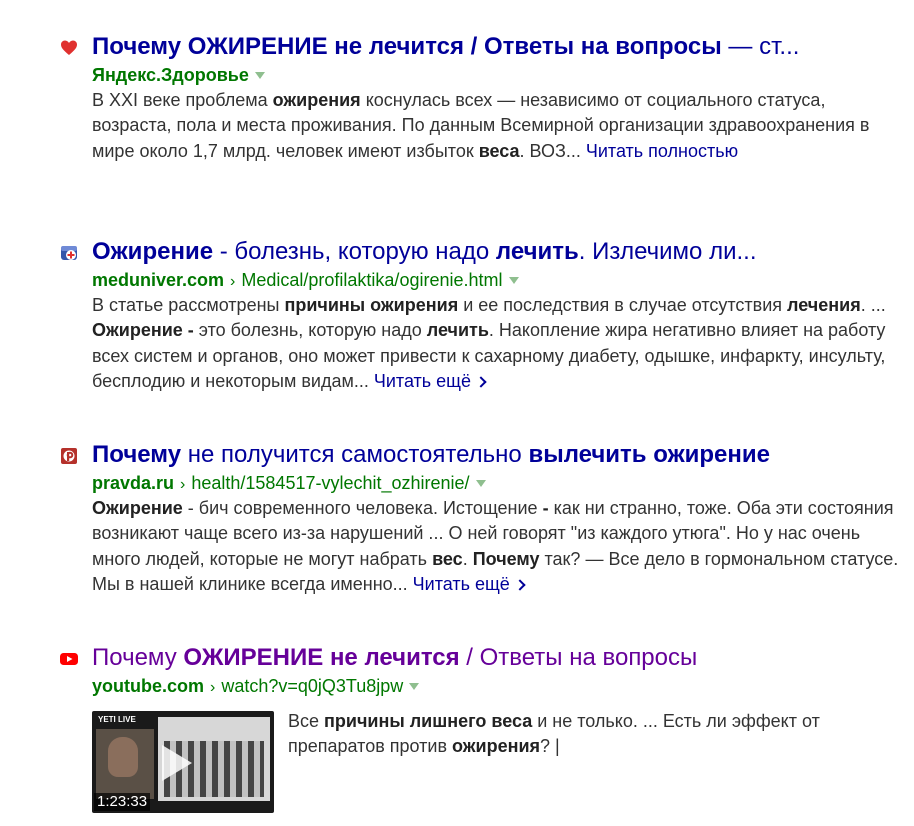 The image size is (914, 826). I want to click on result-url: Яндекс.Здоровье, so click(178, 75).